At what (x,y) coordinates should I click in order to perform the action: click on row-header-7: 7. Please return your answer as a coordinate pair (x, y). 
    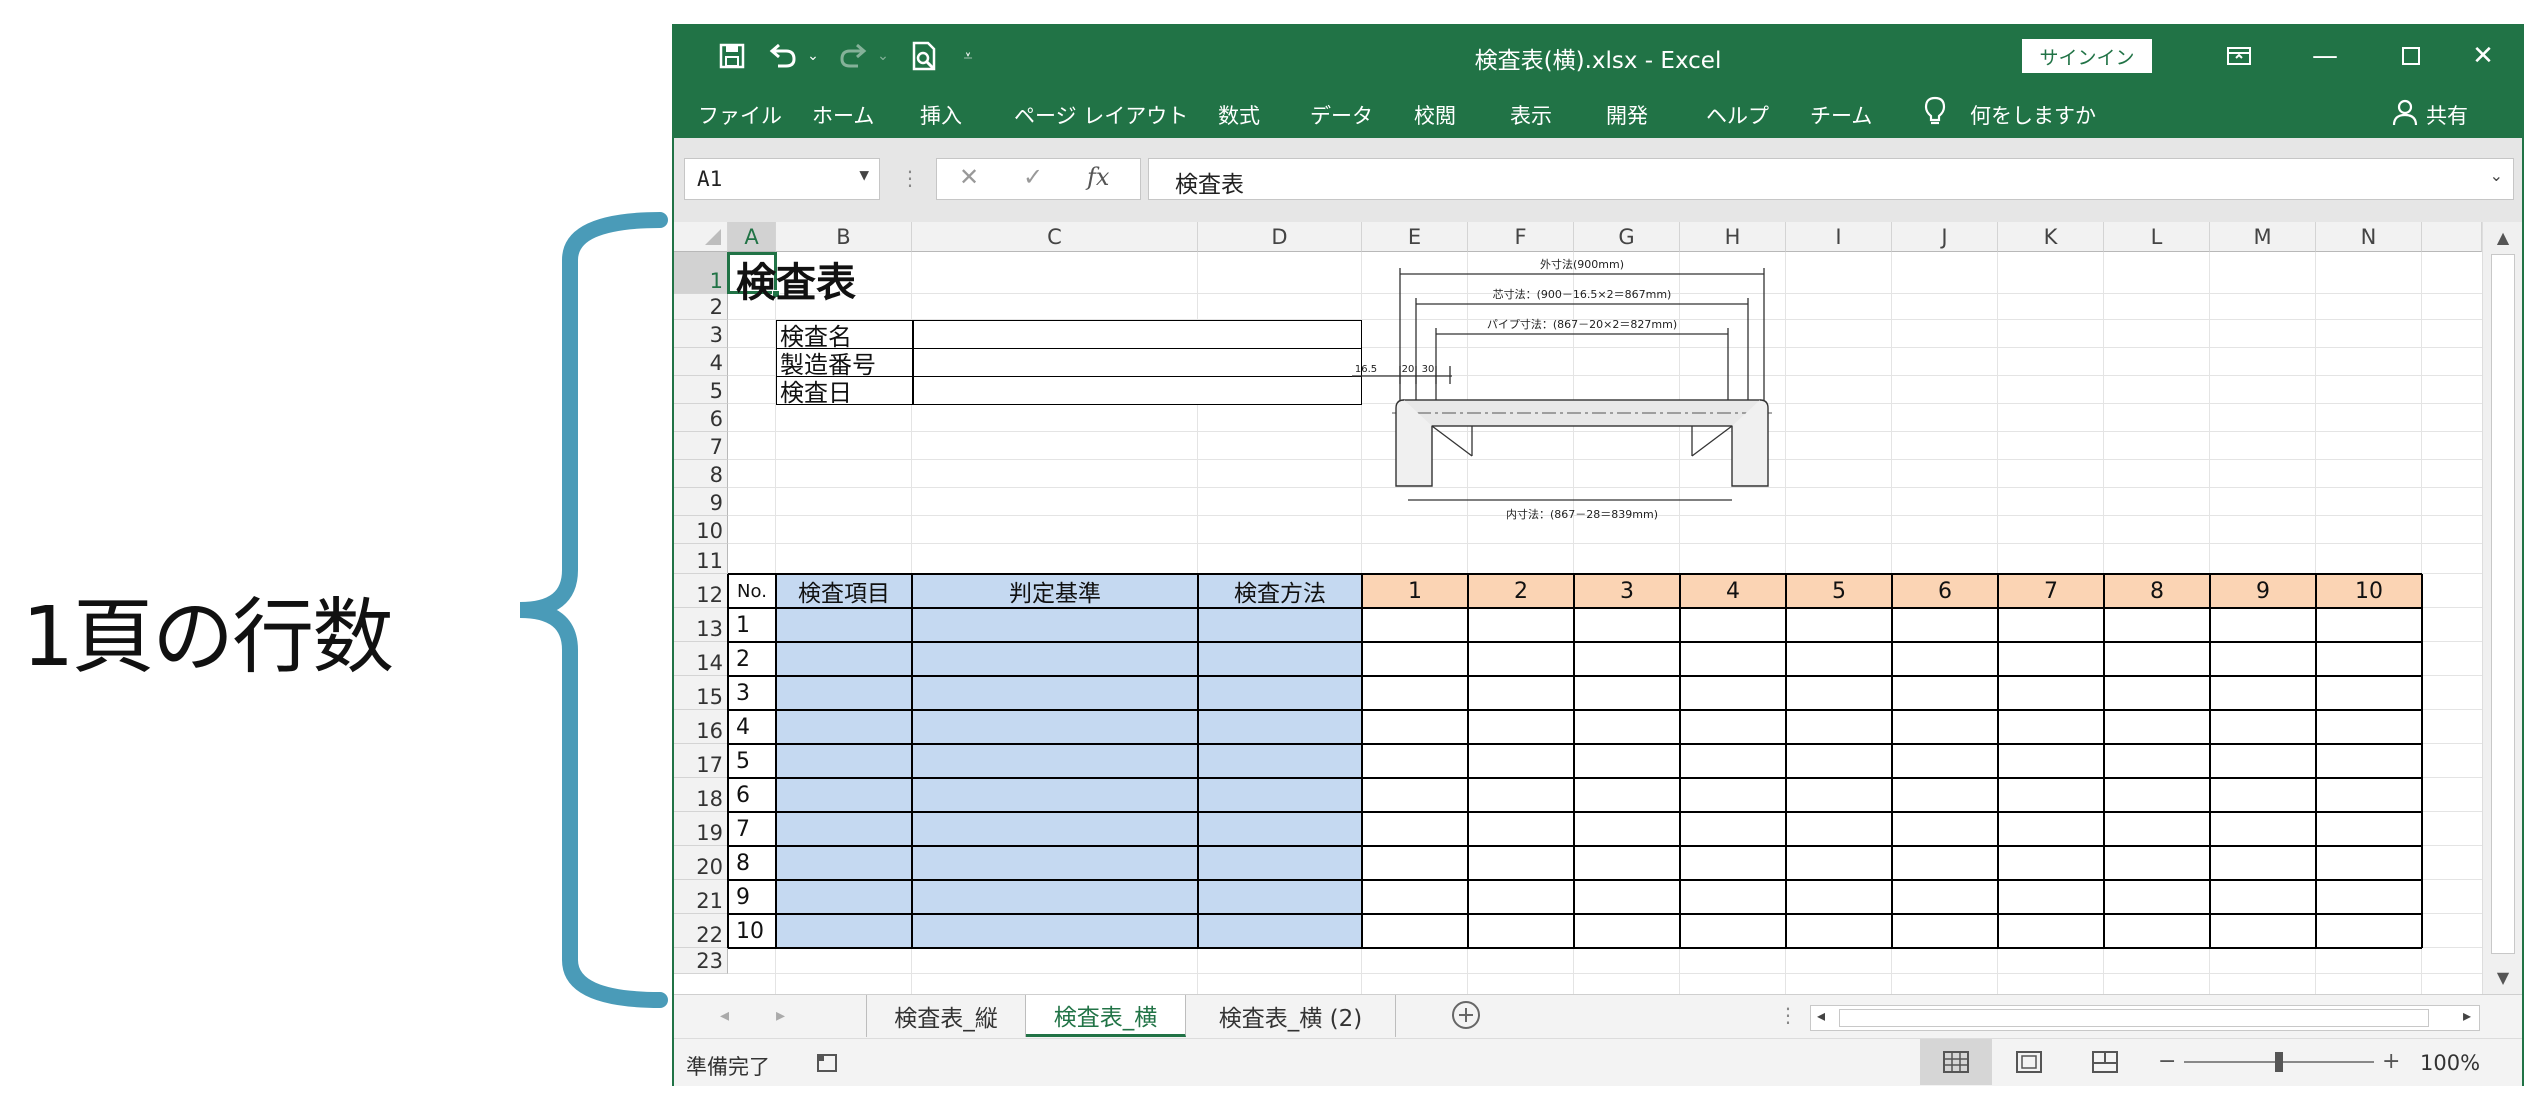
    Looking at the image, I should click on (701, 446).